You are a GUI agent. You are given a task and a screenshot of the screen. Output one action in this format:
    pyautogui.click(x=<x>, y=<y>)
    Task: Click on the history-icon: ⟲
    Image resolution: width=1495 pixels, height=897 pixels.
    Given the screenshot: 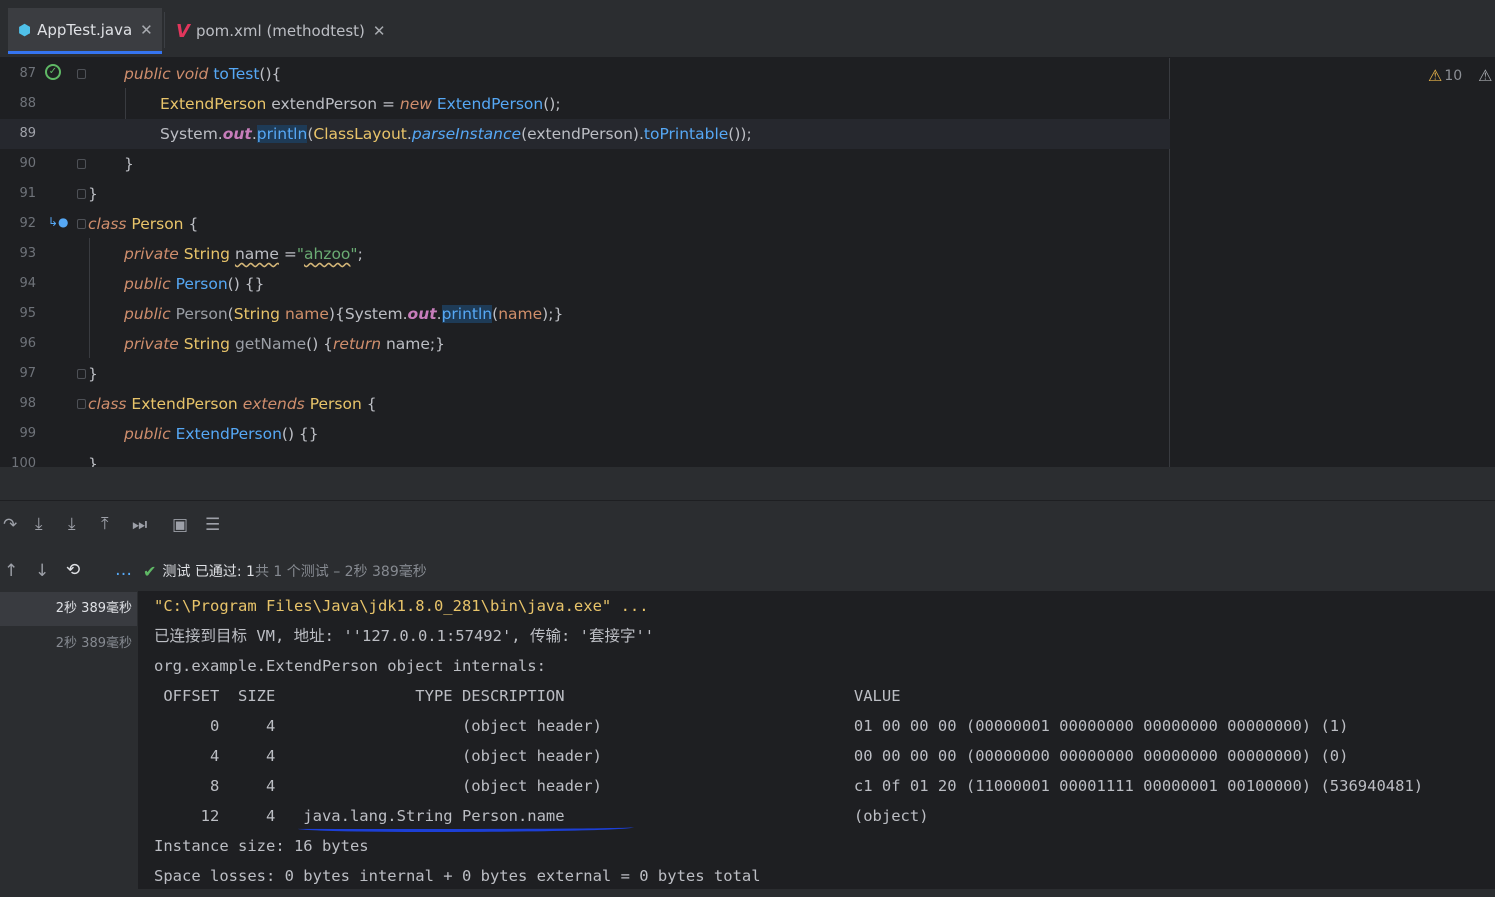 What is the action you would take?
    pyautogui.click(x=73, y=570)
    